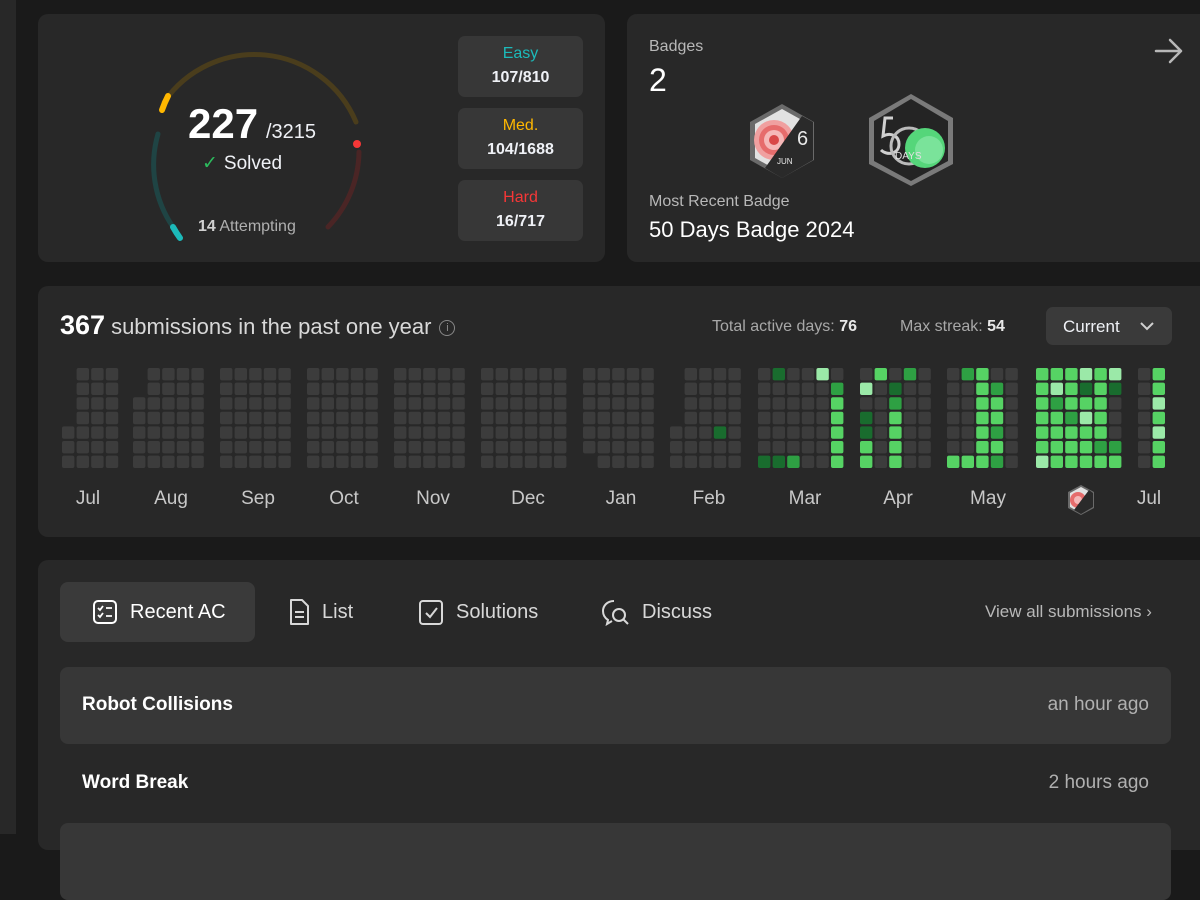 The width and height of the screenshot is (1200, 900). Describe the element at coordinates (1068, 612) in the screenshot. I see `view-all-submissions-link: View all submissions ›` at that location.